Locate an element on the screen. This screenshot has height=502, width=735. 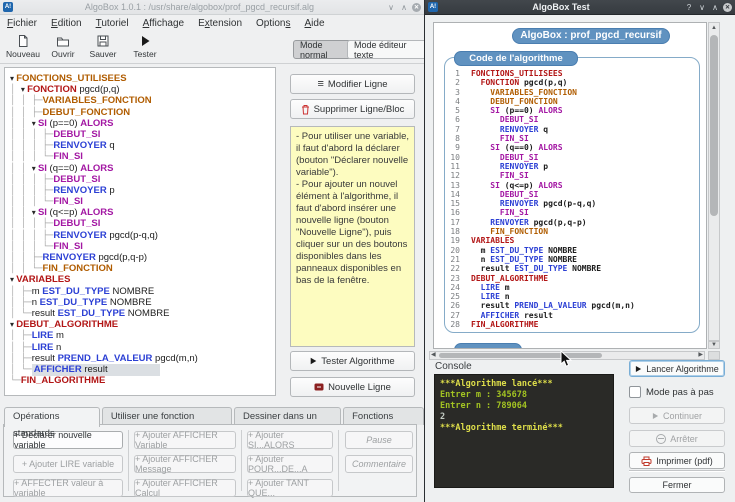
scroll-up-icon: ▲ is located at coordinates (714, 28).